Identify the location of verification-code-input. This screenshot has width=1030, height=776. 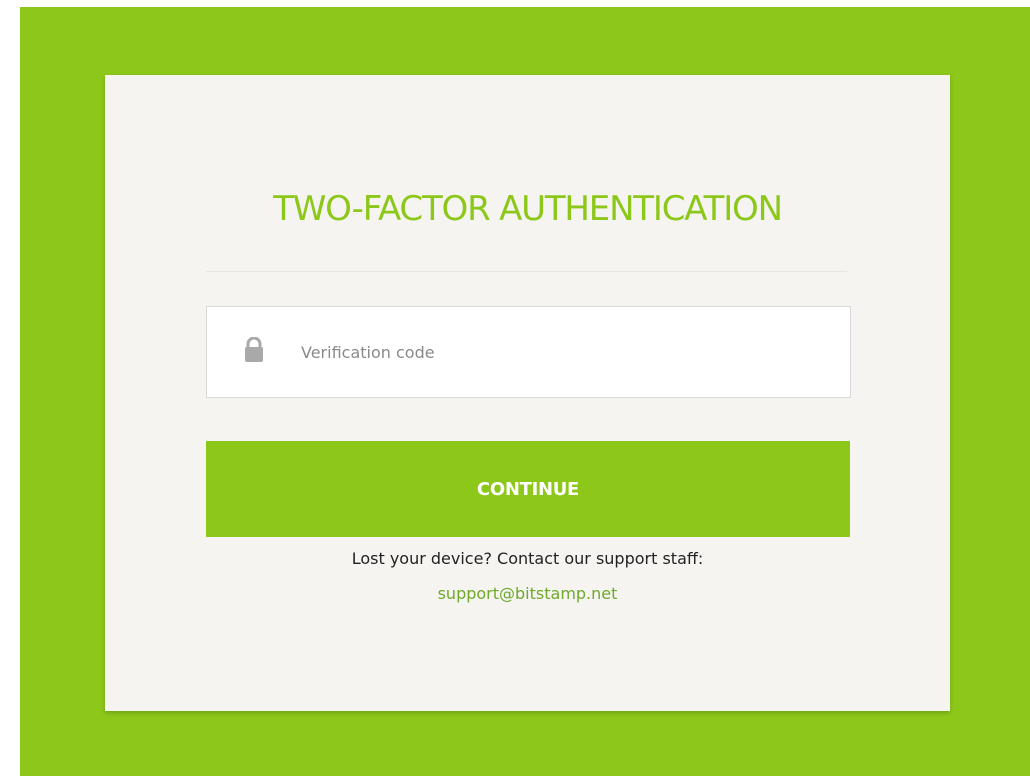
(561, 352).